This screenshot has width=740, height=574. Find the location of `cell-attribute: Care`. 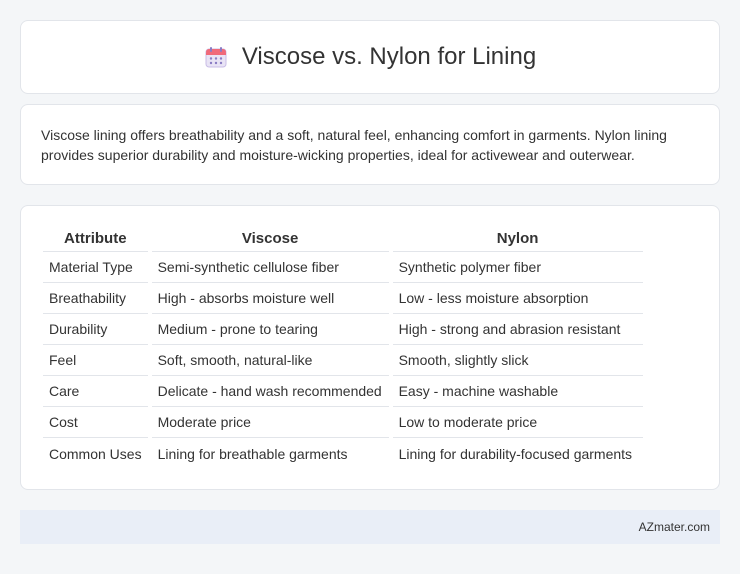

cell-attribute: Care is located at coordinates (95, 391).